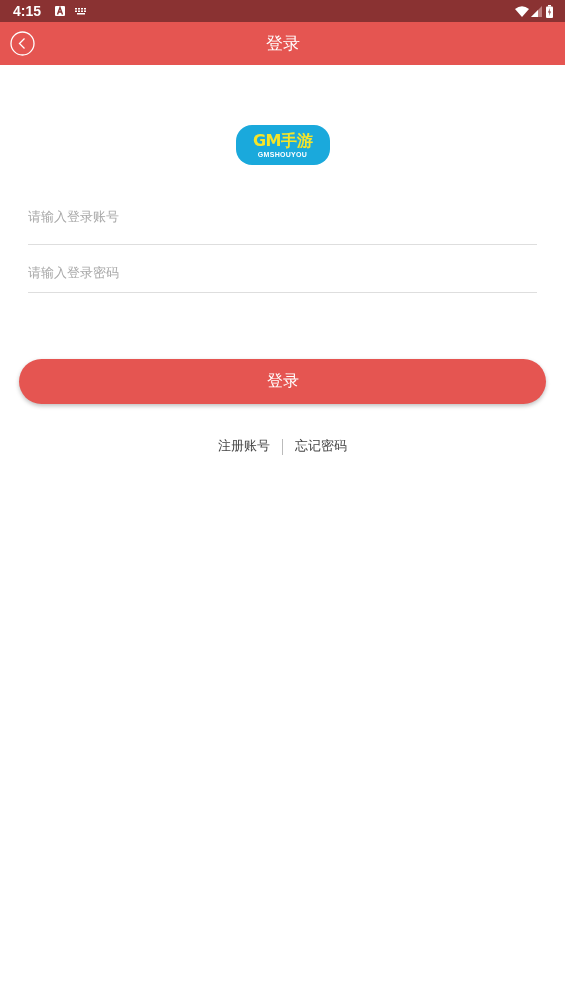  I want to click on notification-icon, so click(60, 11).